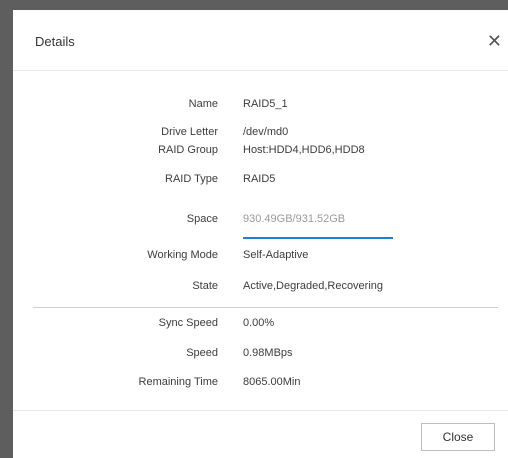 This screenshot has height=458, width=508. Describe the element at coordinates (265, 104) in the screenshot. I see `field-value: RAID5_1` at that location.